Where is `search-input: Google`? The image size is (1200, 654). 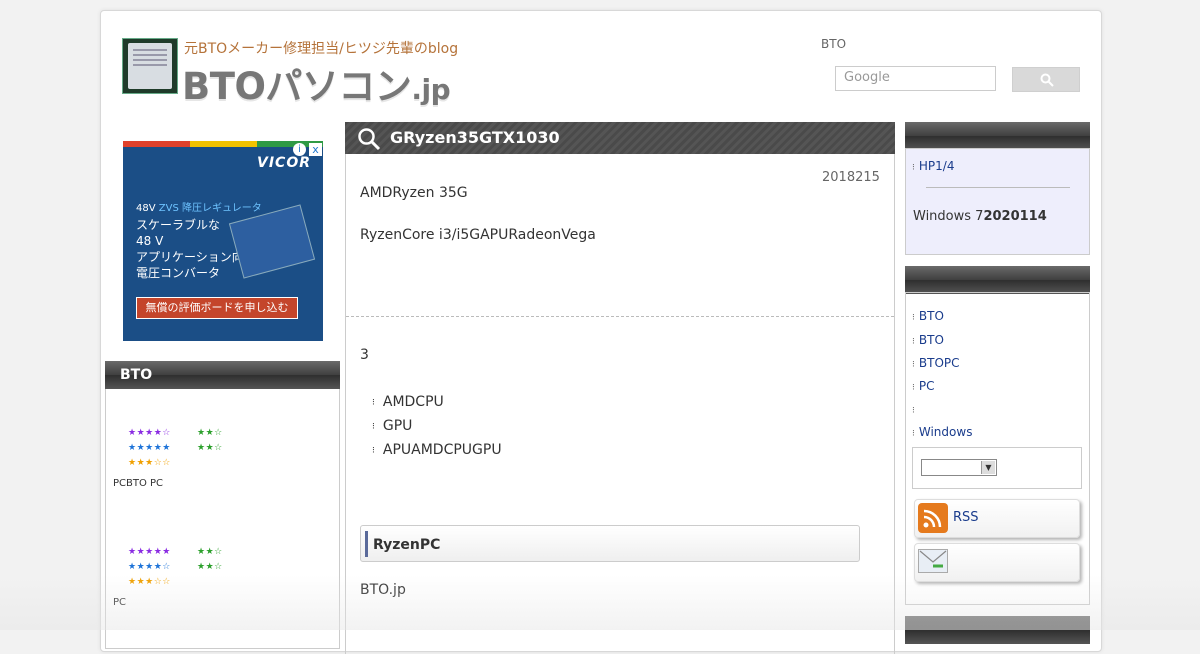 search-input: Google is located at coordinates (915, 78).